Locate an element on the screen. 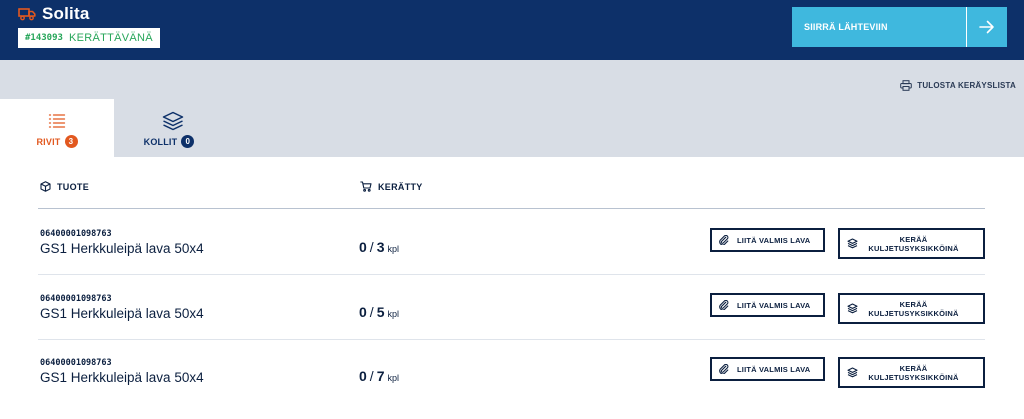  total-count: 7 is located at coordinates (380, 376).